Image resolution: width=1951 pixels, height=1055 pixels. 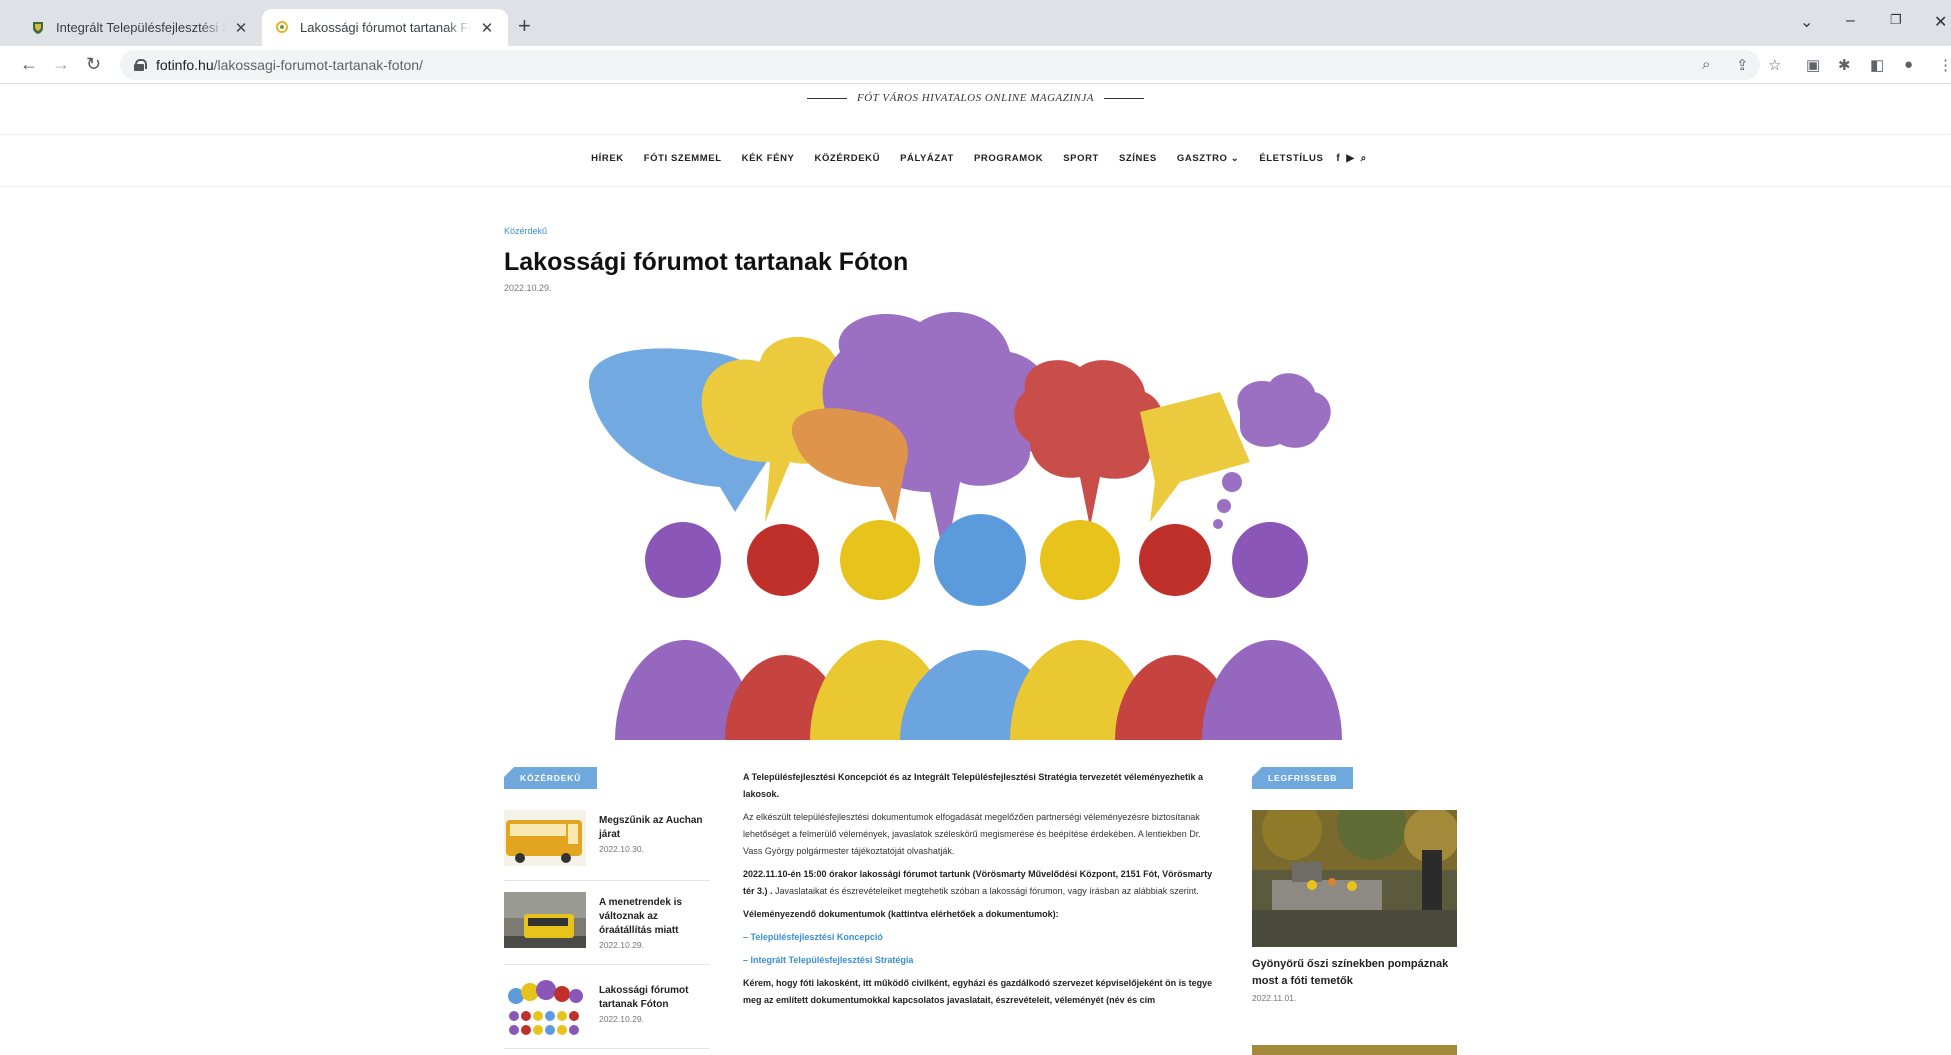 What do you see at coordinates (61, 64) in the screenshot?
I see `forward-icon: →` at bounding box center [61, 64].